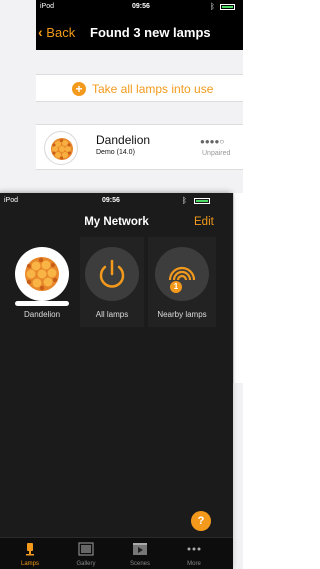 The width and height of the screenshot is (320, 569). I want to click on tab-bar: Lamps Gallery Scenes More, so click(116, 553).